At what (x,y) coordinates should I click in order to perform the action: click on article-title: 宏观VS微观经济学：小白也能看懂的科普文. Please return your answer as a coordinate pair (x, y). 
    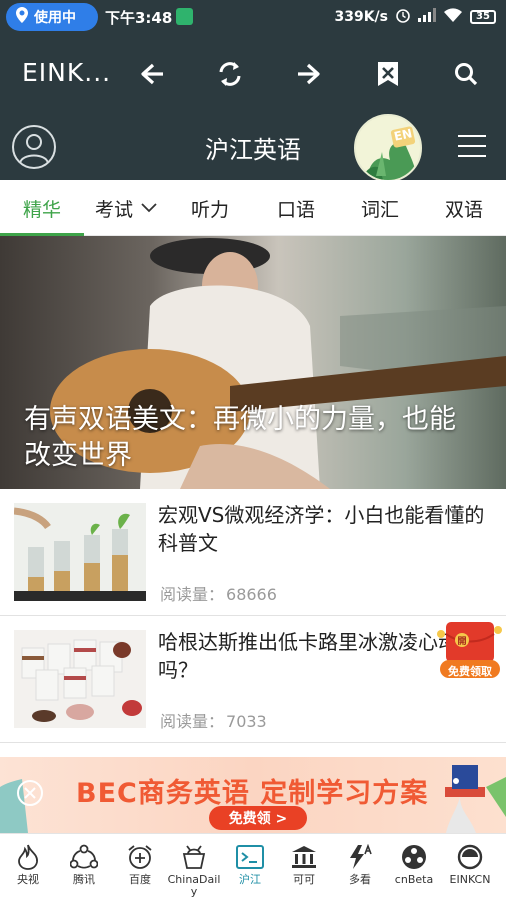
    Looking at the image, I should click on (321, 529).